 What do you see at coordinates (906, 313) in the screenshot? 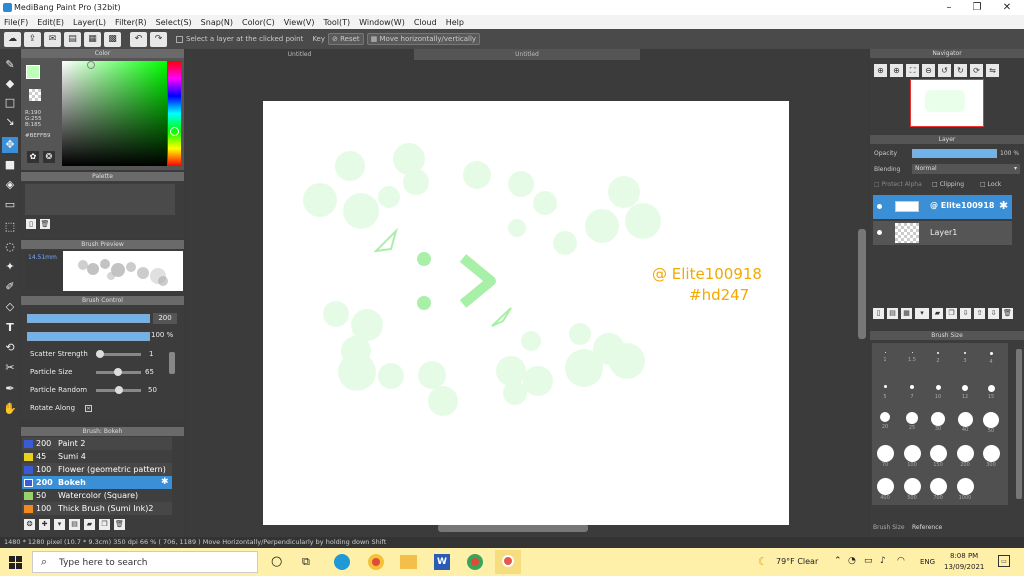
I see `new-8bit-layer-icon: ▦` at bounding box center [906, 313].